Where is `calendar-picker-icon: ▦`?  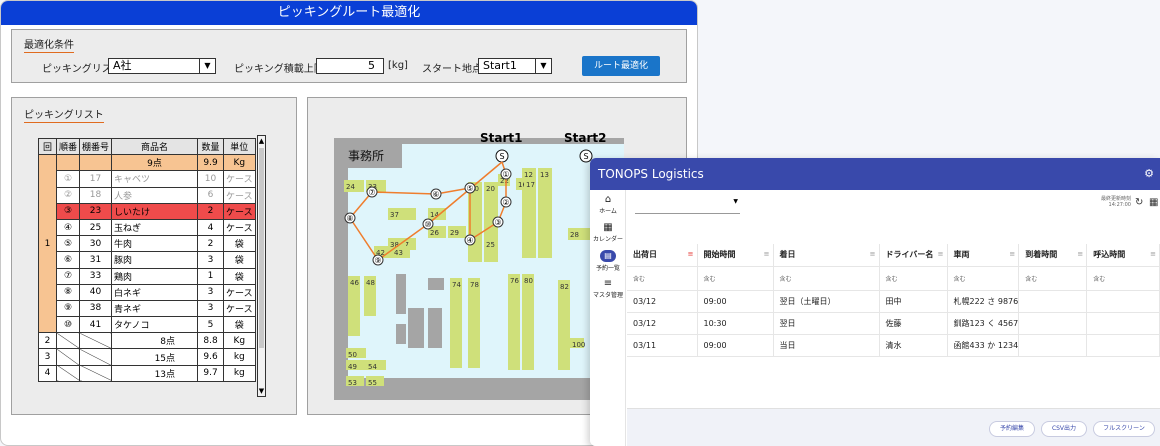 calendar-picker-icon: ▦ is located at coordinates (1153, 202).